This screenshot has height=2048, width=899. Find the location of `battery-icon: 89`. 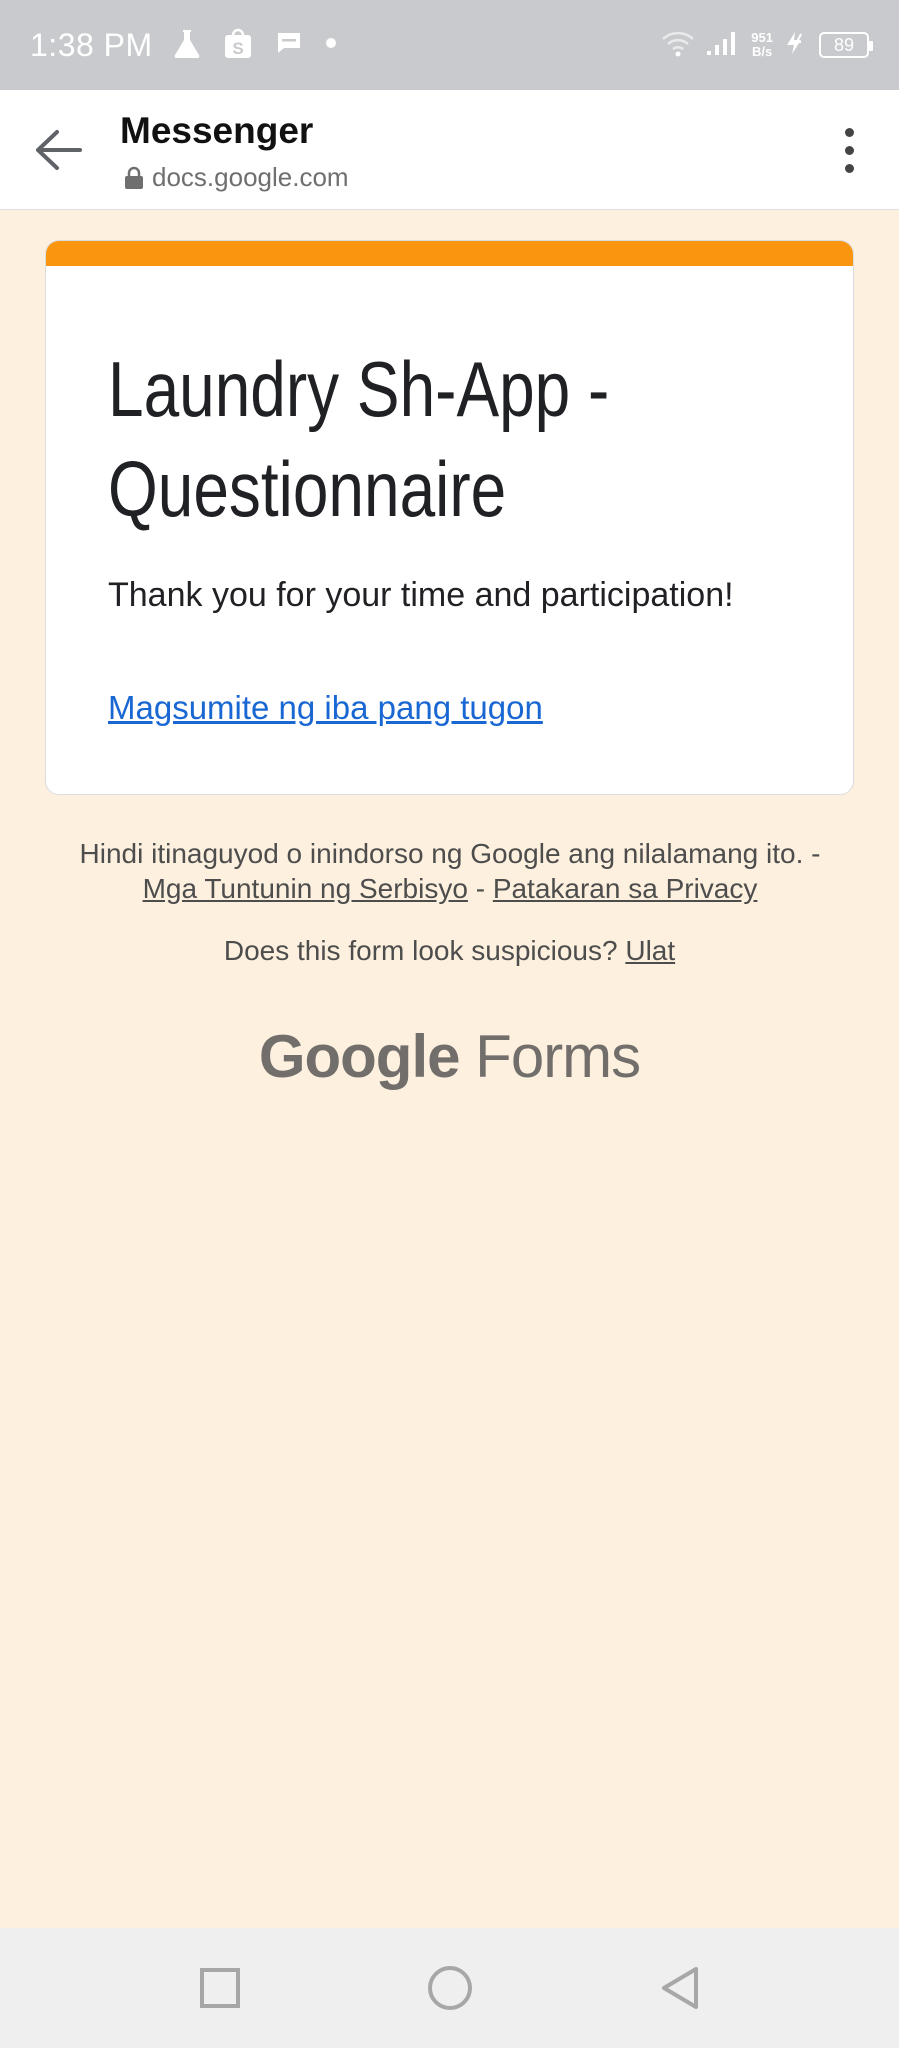

battery-icon: 89 is located at coordinates (846, 45).